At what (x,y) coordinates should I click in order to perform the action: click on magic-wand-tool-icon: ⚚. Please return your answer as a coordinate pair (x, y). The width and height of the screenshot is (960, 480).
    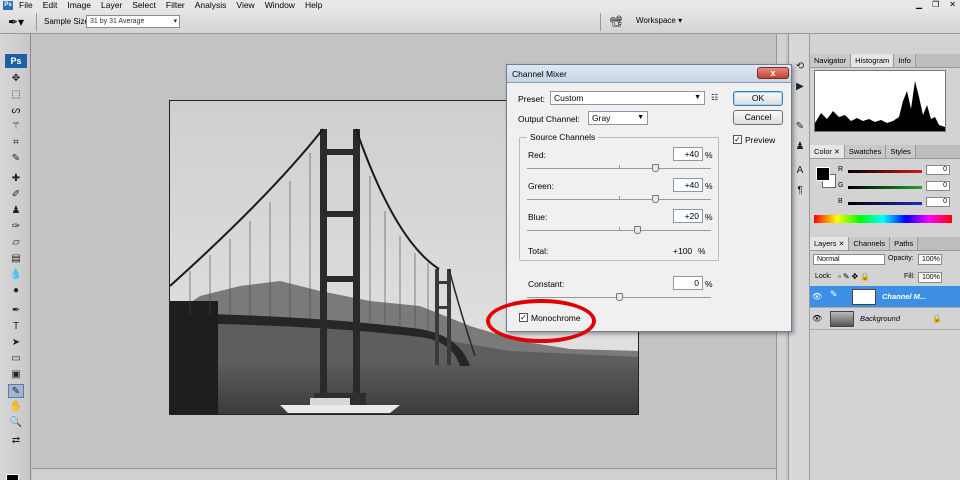
    Looking at the image, I should click on (16, 127).